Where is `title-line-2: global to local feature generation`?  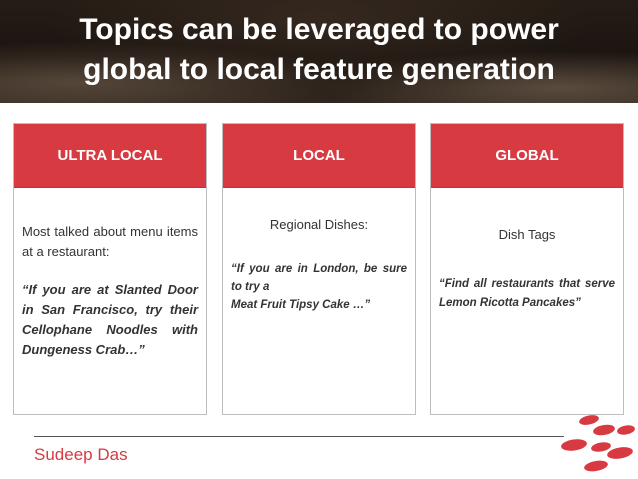
title-line-2: global to local feature generation is located at coordinates (319, 69).